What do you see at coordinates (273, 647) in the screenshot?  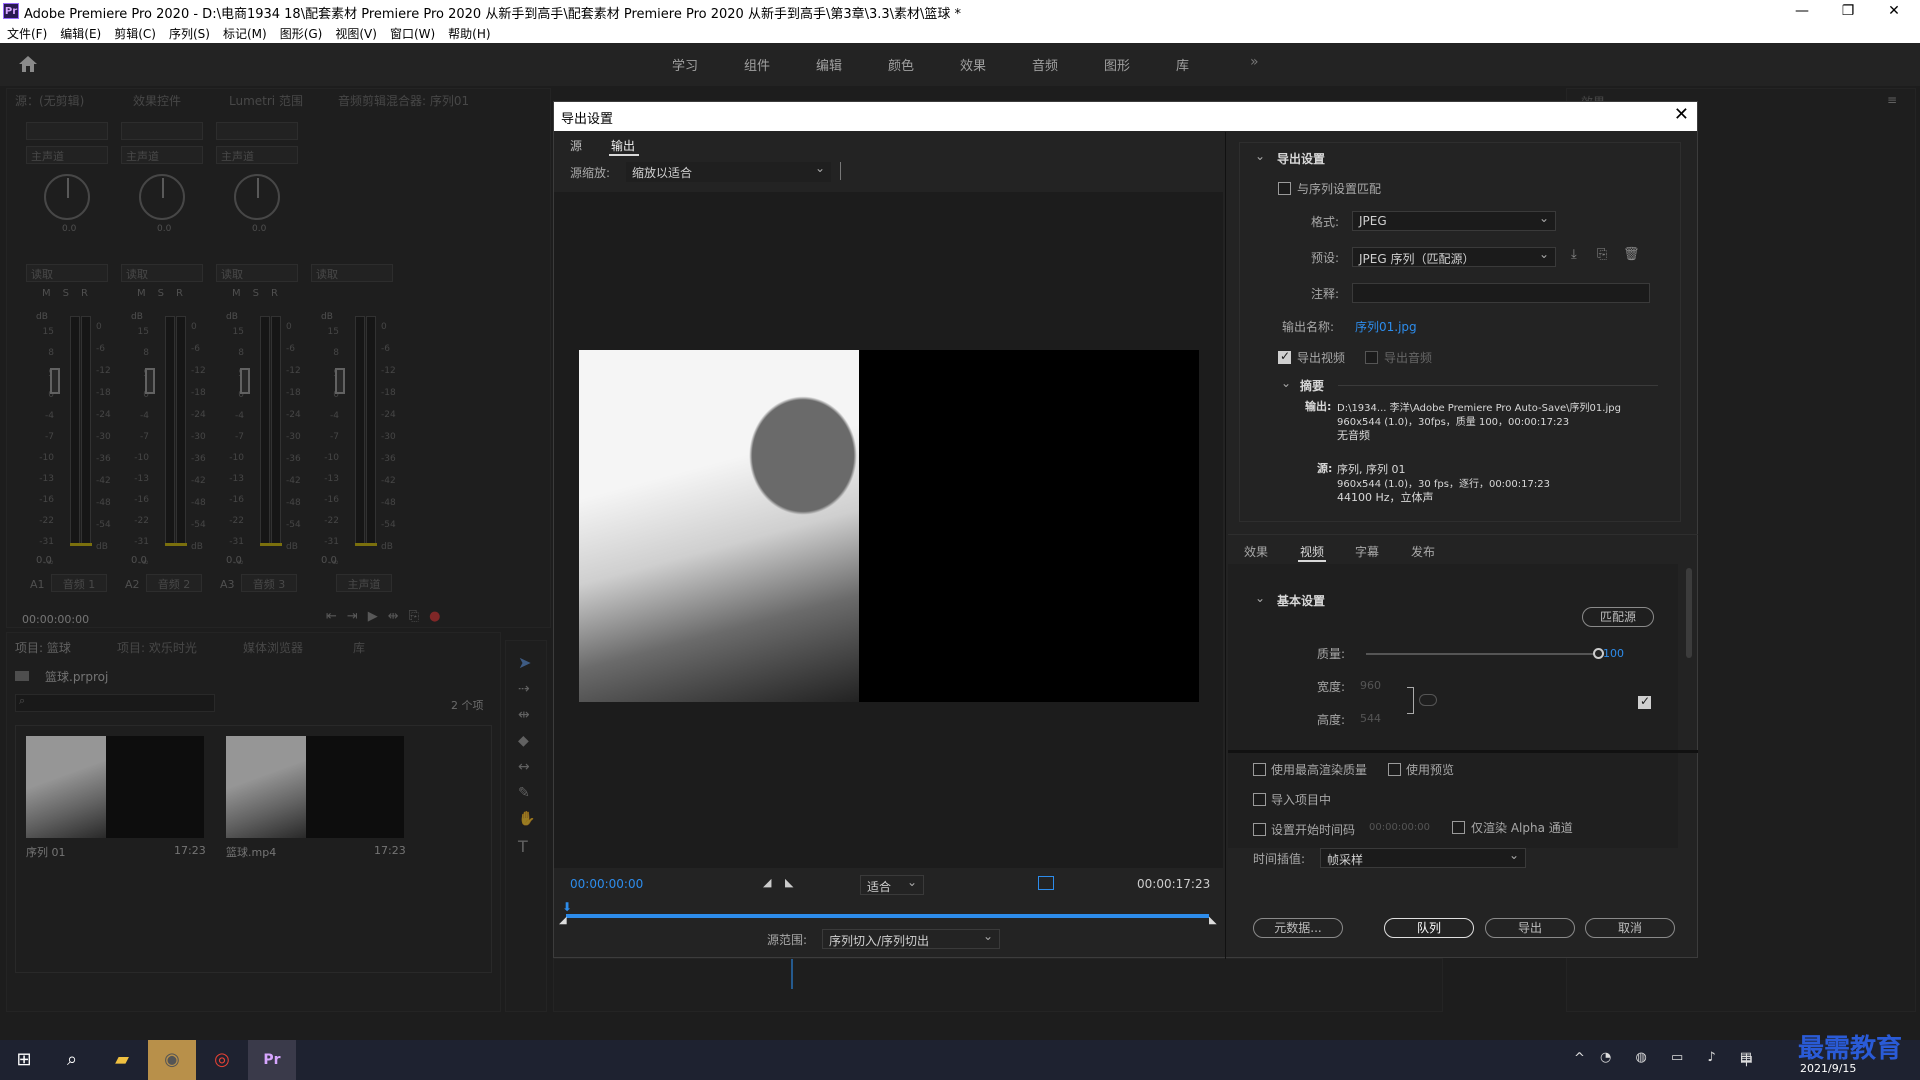 I see `tab-media-browser: 媒体浏览器` at bounding box center [273, 647].